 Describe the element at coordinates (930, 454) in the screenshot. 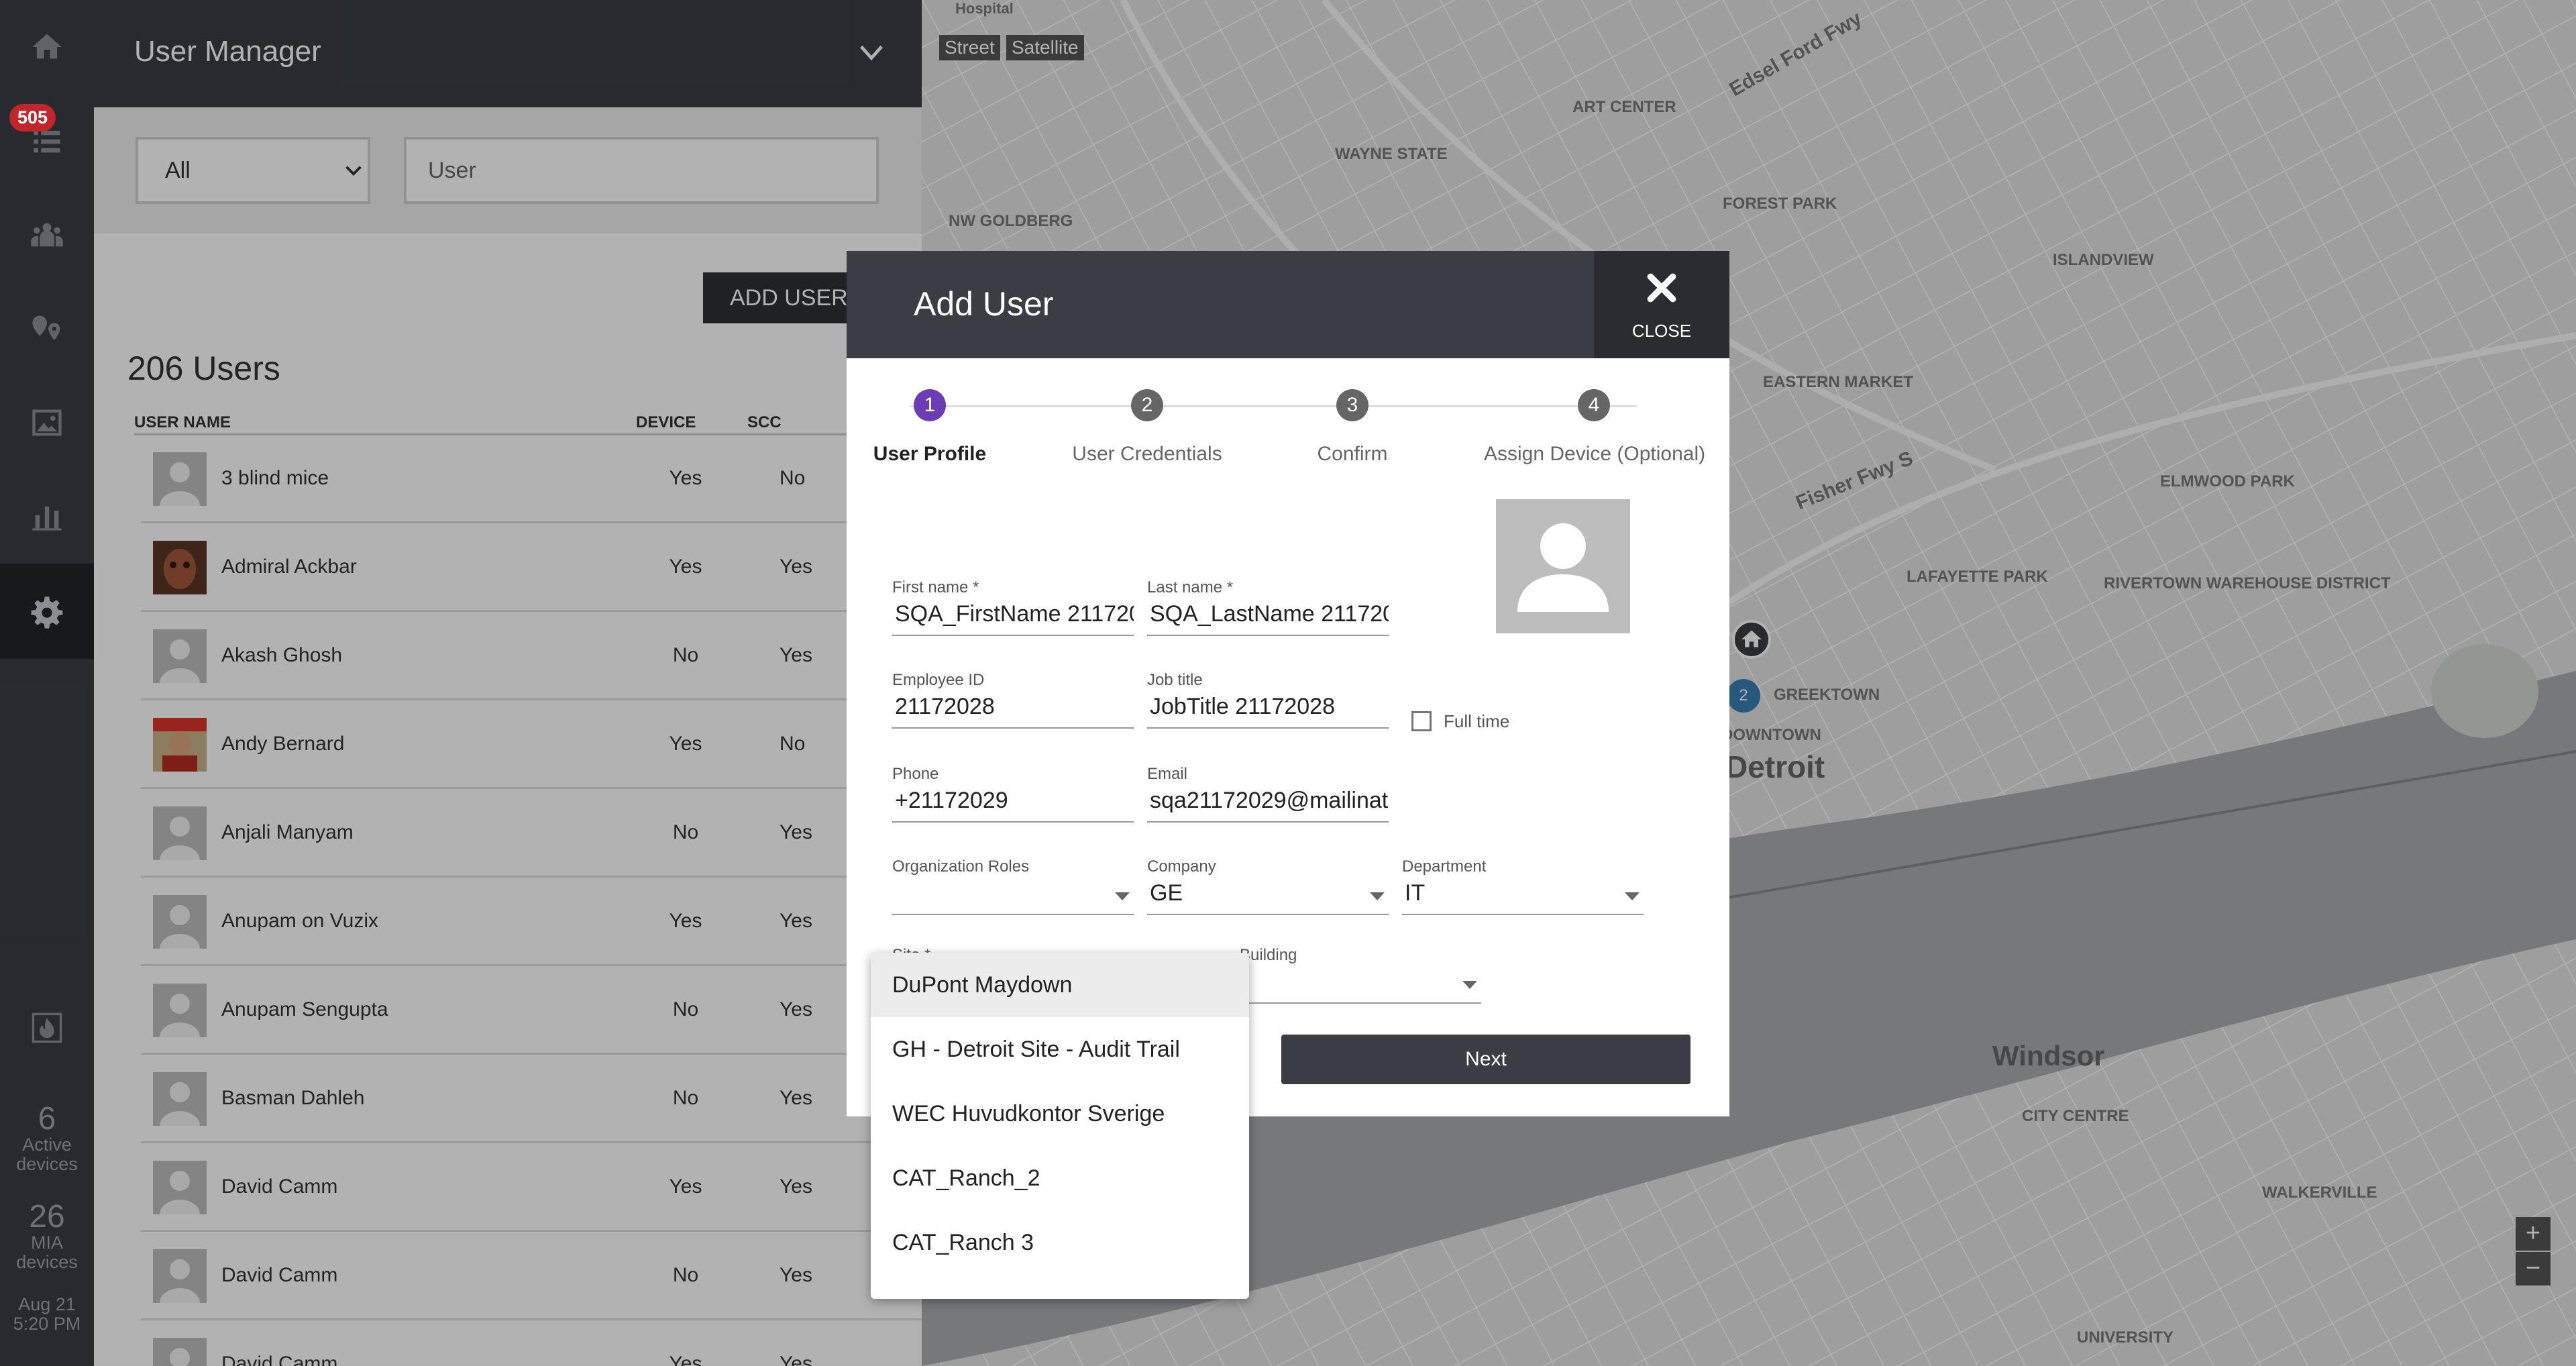

I see `step-1-label: User Profile` at that location.